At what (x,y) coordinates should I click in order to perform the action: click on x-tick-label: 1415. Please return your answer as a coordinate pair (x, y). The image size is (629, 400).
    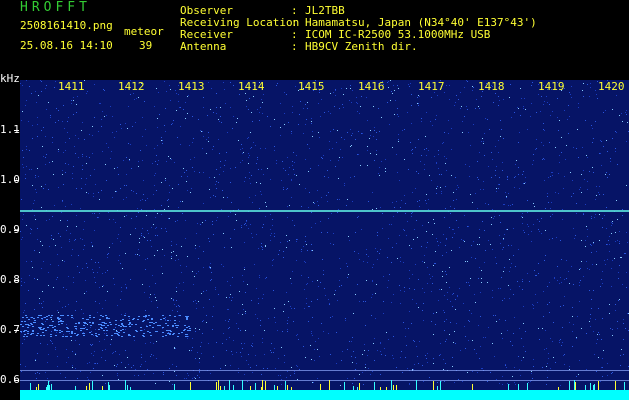
    Looking at the image, I should click on (311, 86).